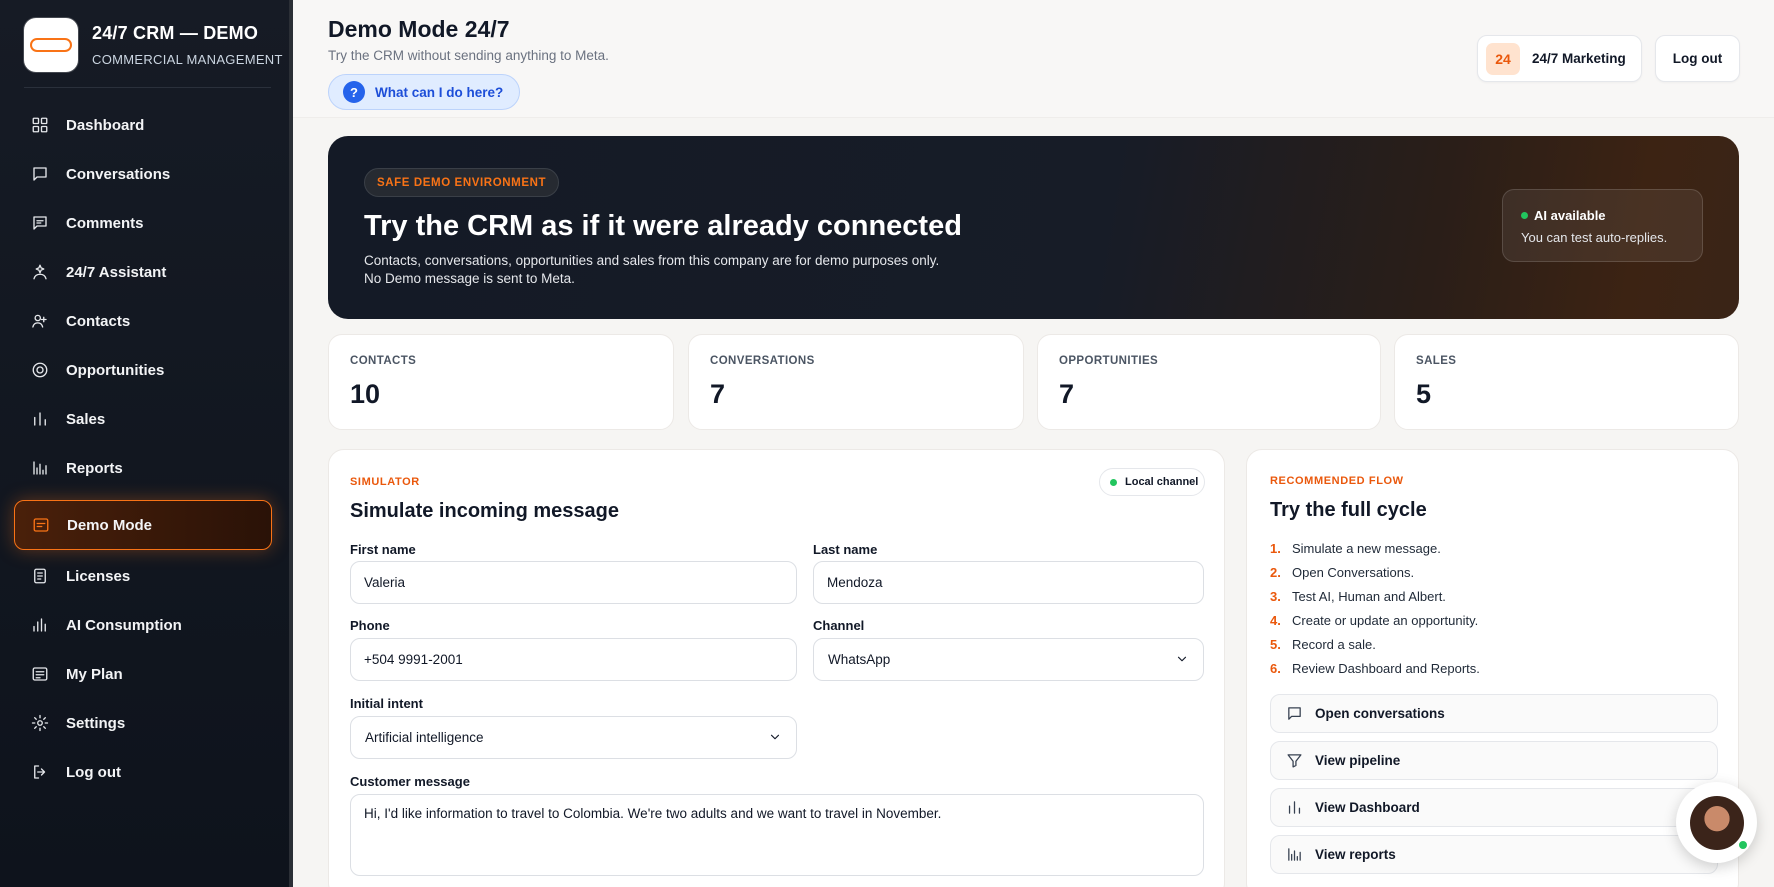 The width and height of the screenshot is (1774, 887). I want to click on phone-label: Phone, so click(370, 625).